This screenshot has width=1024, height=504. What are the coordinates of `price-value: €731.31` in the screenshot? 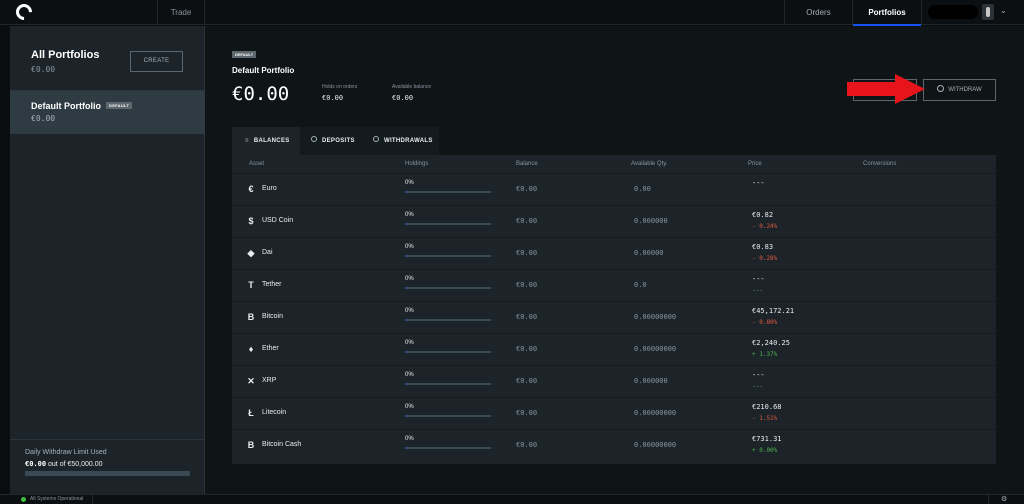 It's located at (767, 439).